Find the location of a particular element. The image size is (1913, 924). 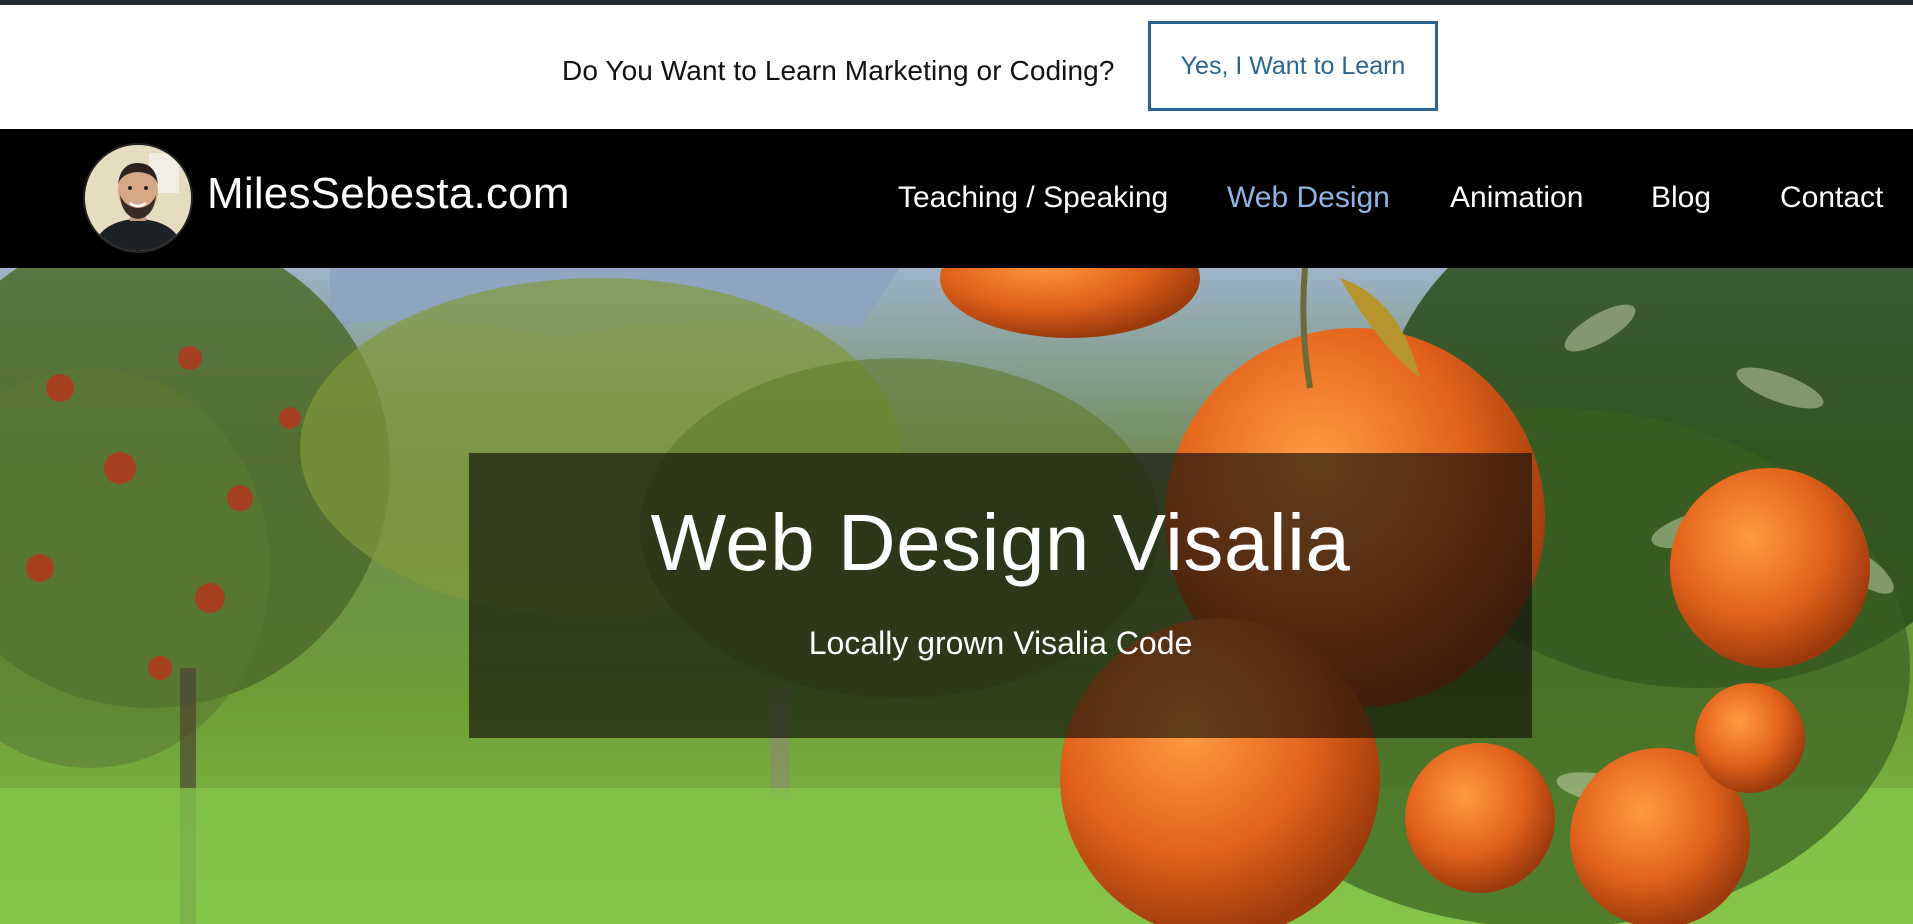

nav-item-animation: Animation is located at coordinates (1516, 198).